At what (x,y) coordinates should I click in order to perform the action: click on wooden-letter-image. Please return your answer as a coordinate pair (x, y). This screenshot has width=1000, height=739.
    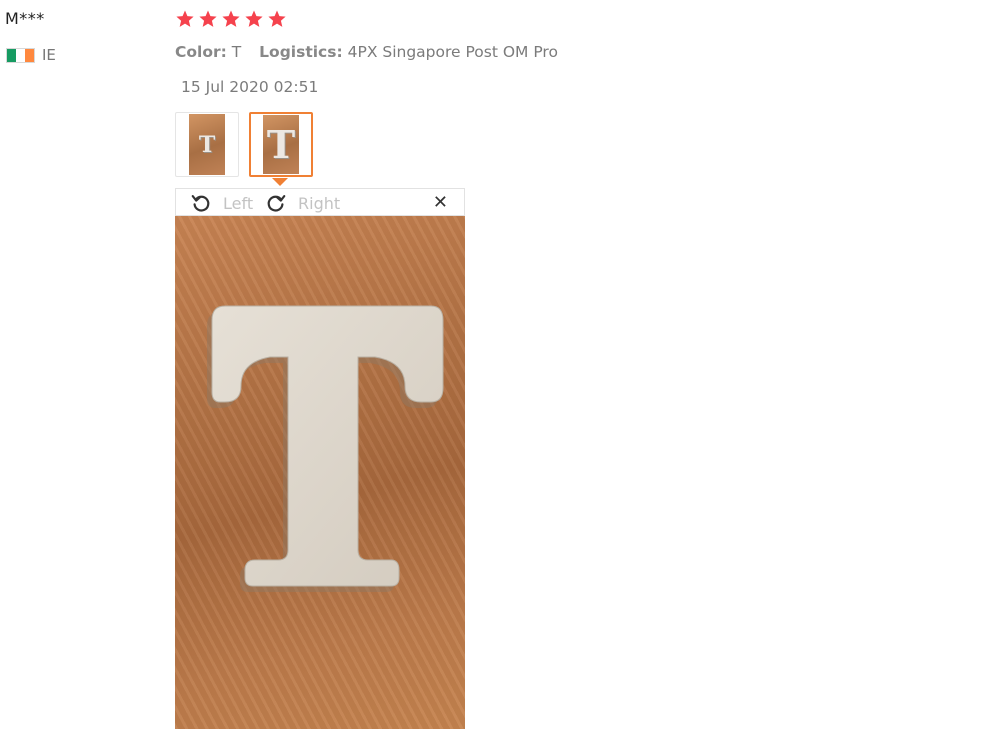
    Looking at the image, I should click on (325, 448).